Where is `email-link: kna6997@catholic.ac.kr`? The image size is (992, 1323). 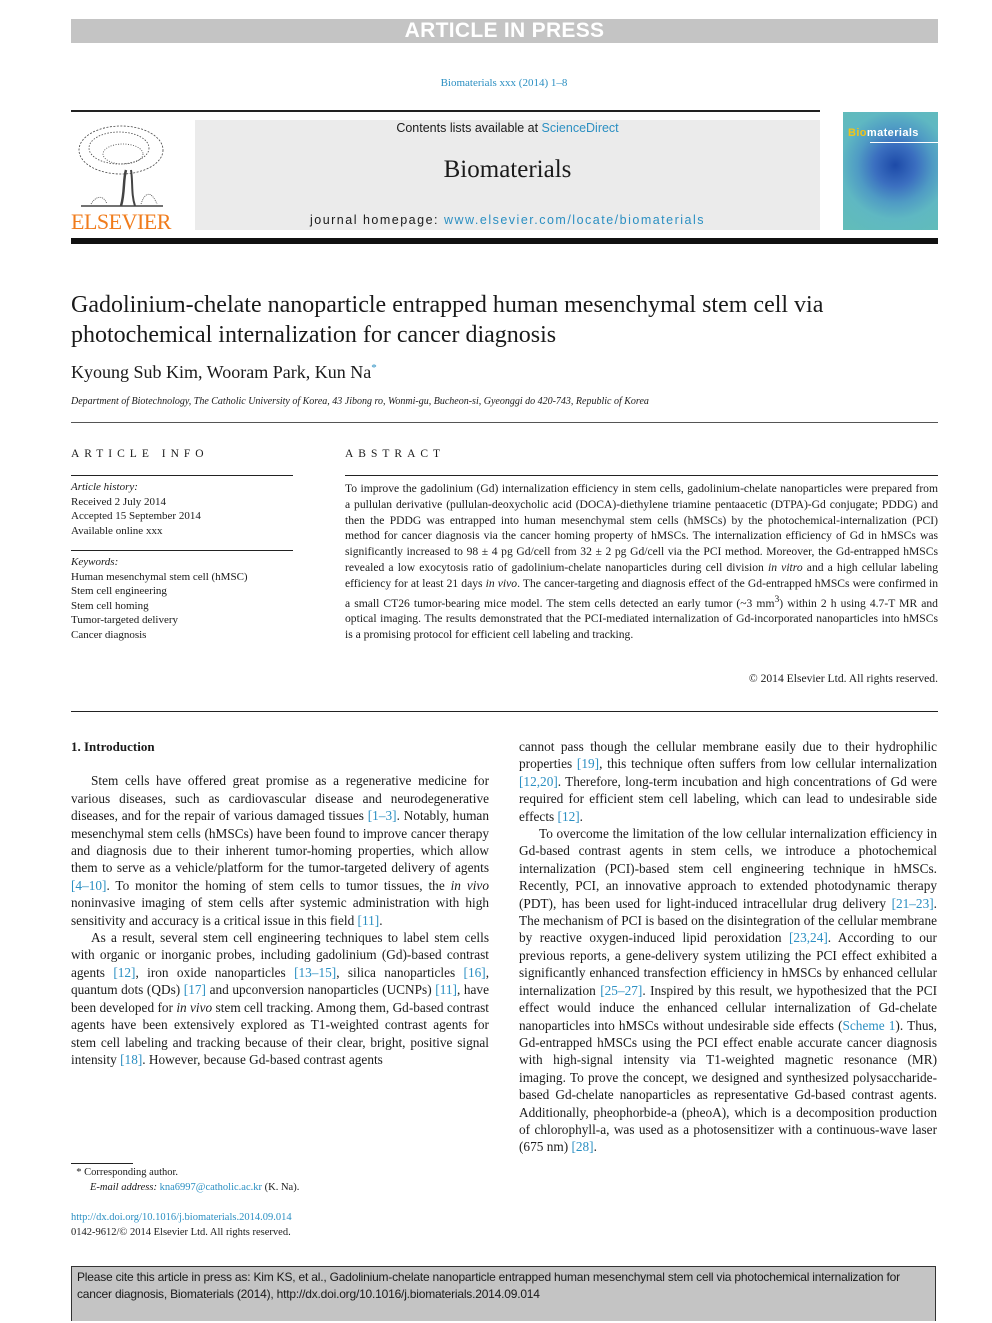
email-link: kna6997@catholic.ac.kr is located at coordinates (211, 1187).